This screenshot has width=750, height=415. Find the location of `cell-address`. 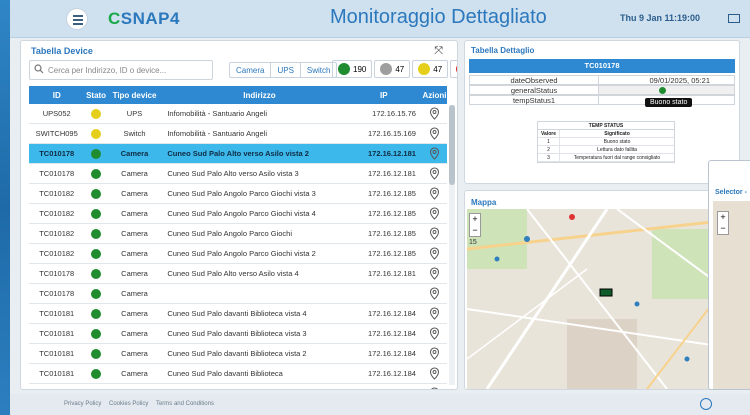

cell-address is located at coordinates (256, 293).